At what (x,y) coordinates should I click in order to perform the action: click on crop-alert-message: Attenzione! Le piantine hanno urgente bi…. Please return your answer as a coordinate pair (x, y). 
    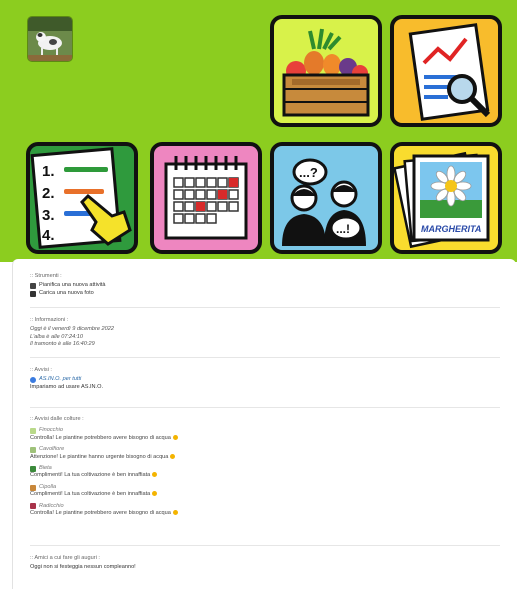
    Looking at the image, I should click on (265, 457).